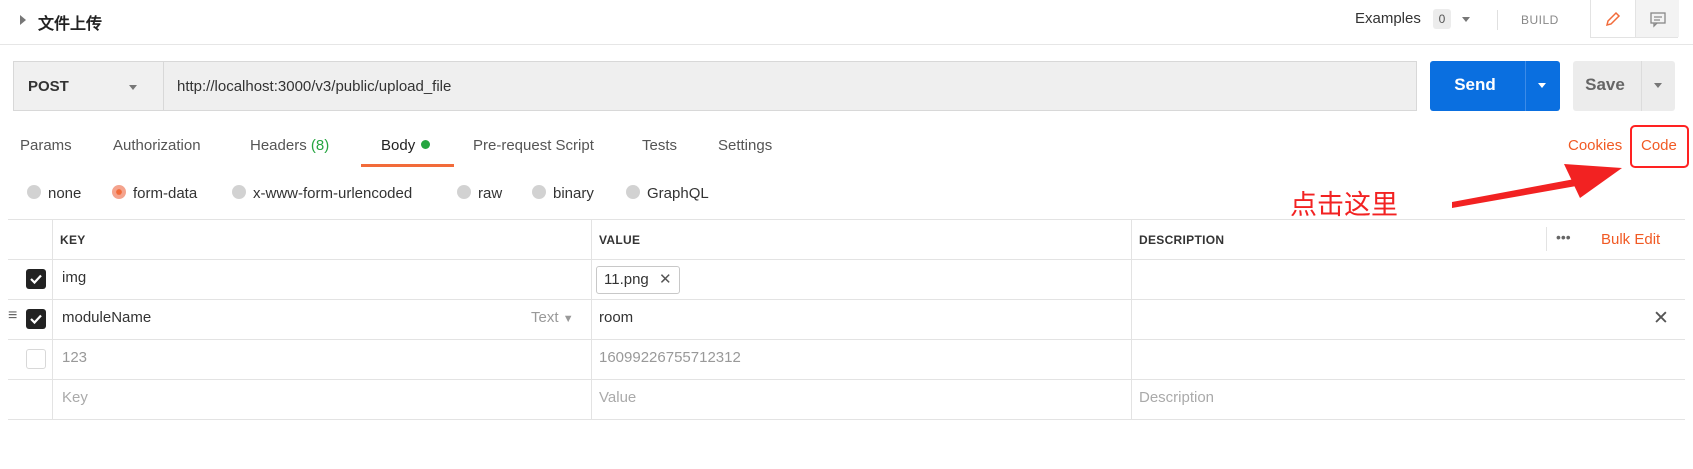  I want to click on send-options-icon, so click(1542, 85).